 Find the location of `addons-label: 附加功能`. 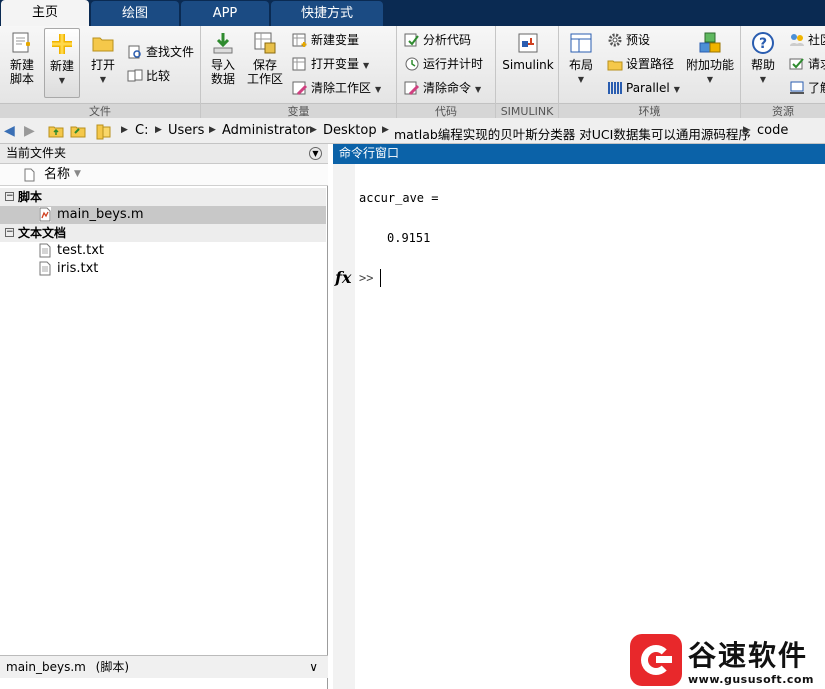

addons-label: 附加功能 is located at coordinates (709, 65).